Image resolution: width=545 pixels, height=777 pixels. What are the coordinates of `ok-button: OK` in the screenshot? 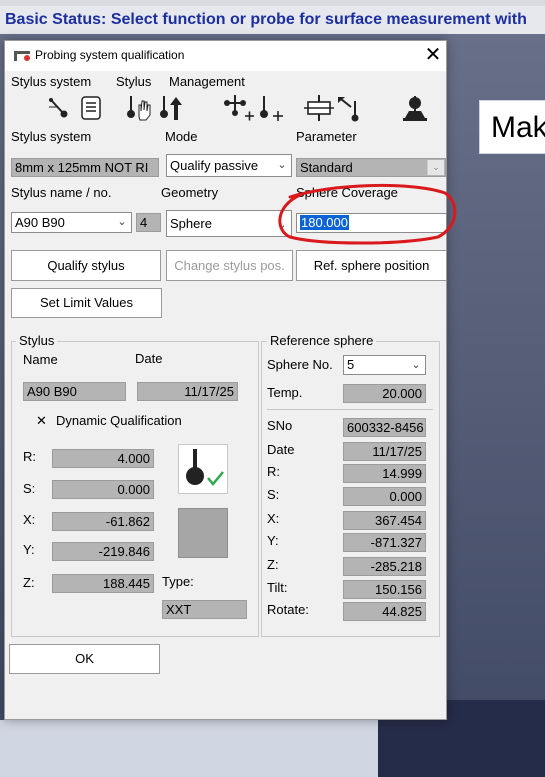 It's located at (84, 659).